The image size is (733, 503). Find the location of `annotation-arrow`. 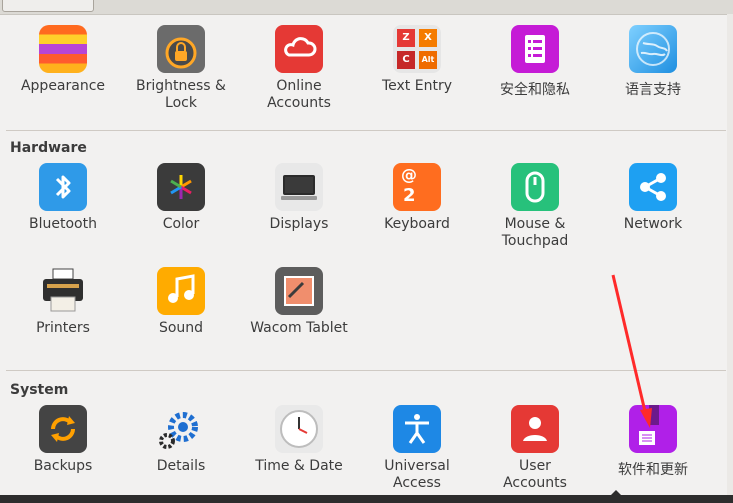

annotation-arrow is located at coordinates (631, 351).